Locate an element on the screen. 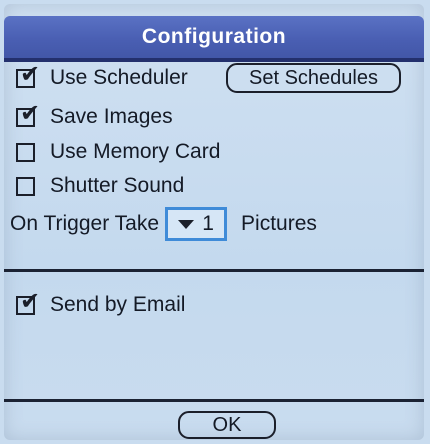 The image size is (430, 444). save-images-checkbox: ✔ is located at coordinates (28, 114).